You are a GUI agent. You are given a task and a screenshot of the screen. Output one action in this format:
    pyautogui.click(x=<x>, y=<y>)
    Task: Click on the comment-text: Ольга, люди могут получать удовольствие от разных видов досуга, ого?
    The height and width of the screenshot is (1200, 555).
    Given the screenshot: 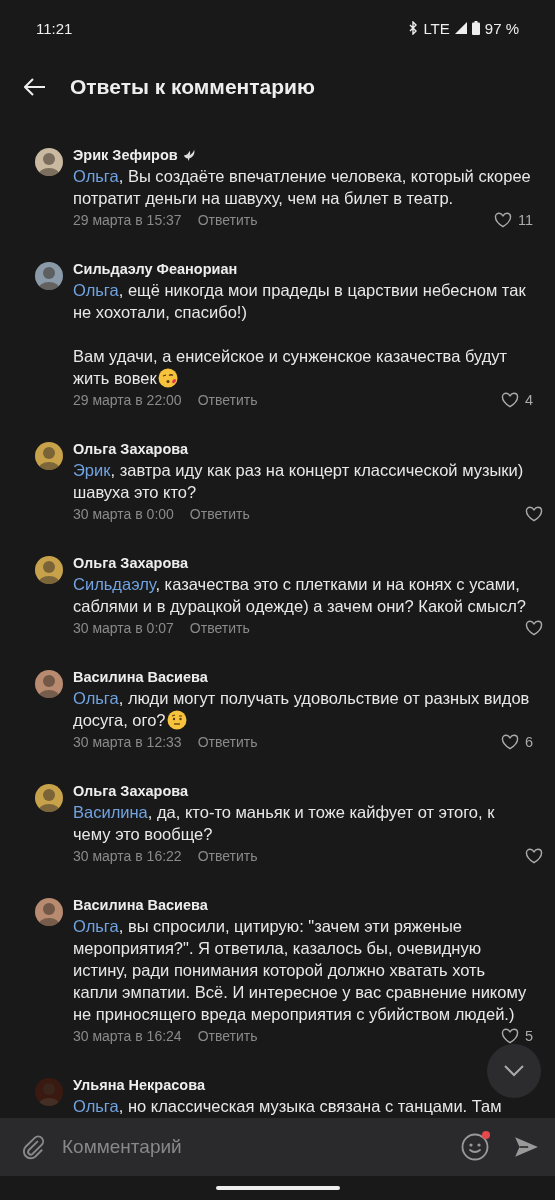 What is the action you would take?
    pyautogui.click(x=302, y=709)
    